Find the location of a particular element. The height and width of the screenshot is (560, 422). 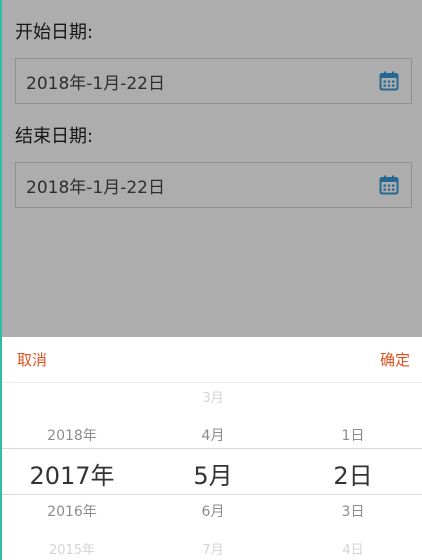

month-option: 3月 is located at coordinates (213, 398).